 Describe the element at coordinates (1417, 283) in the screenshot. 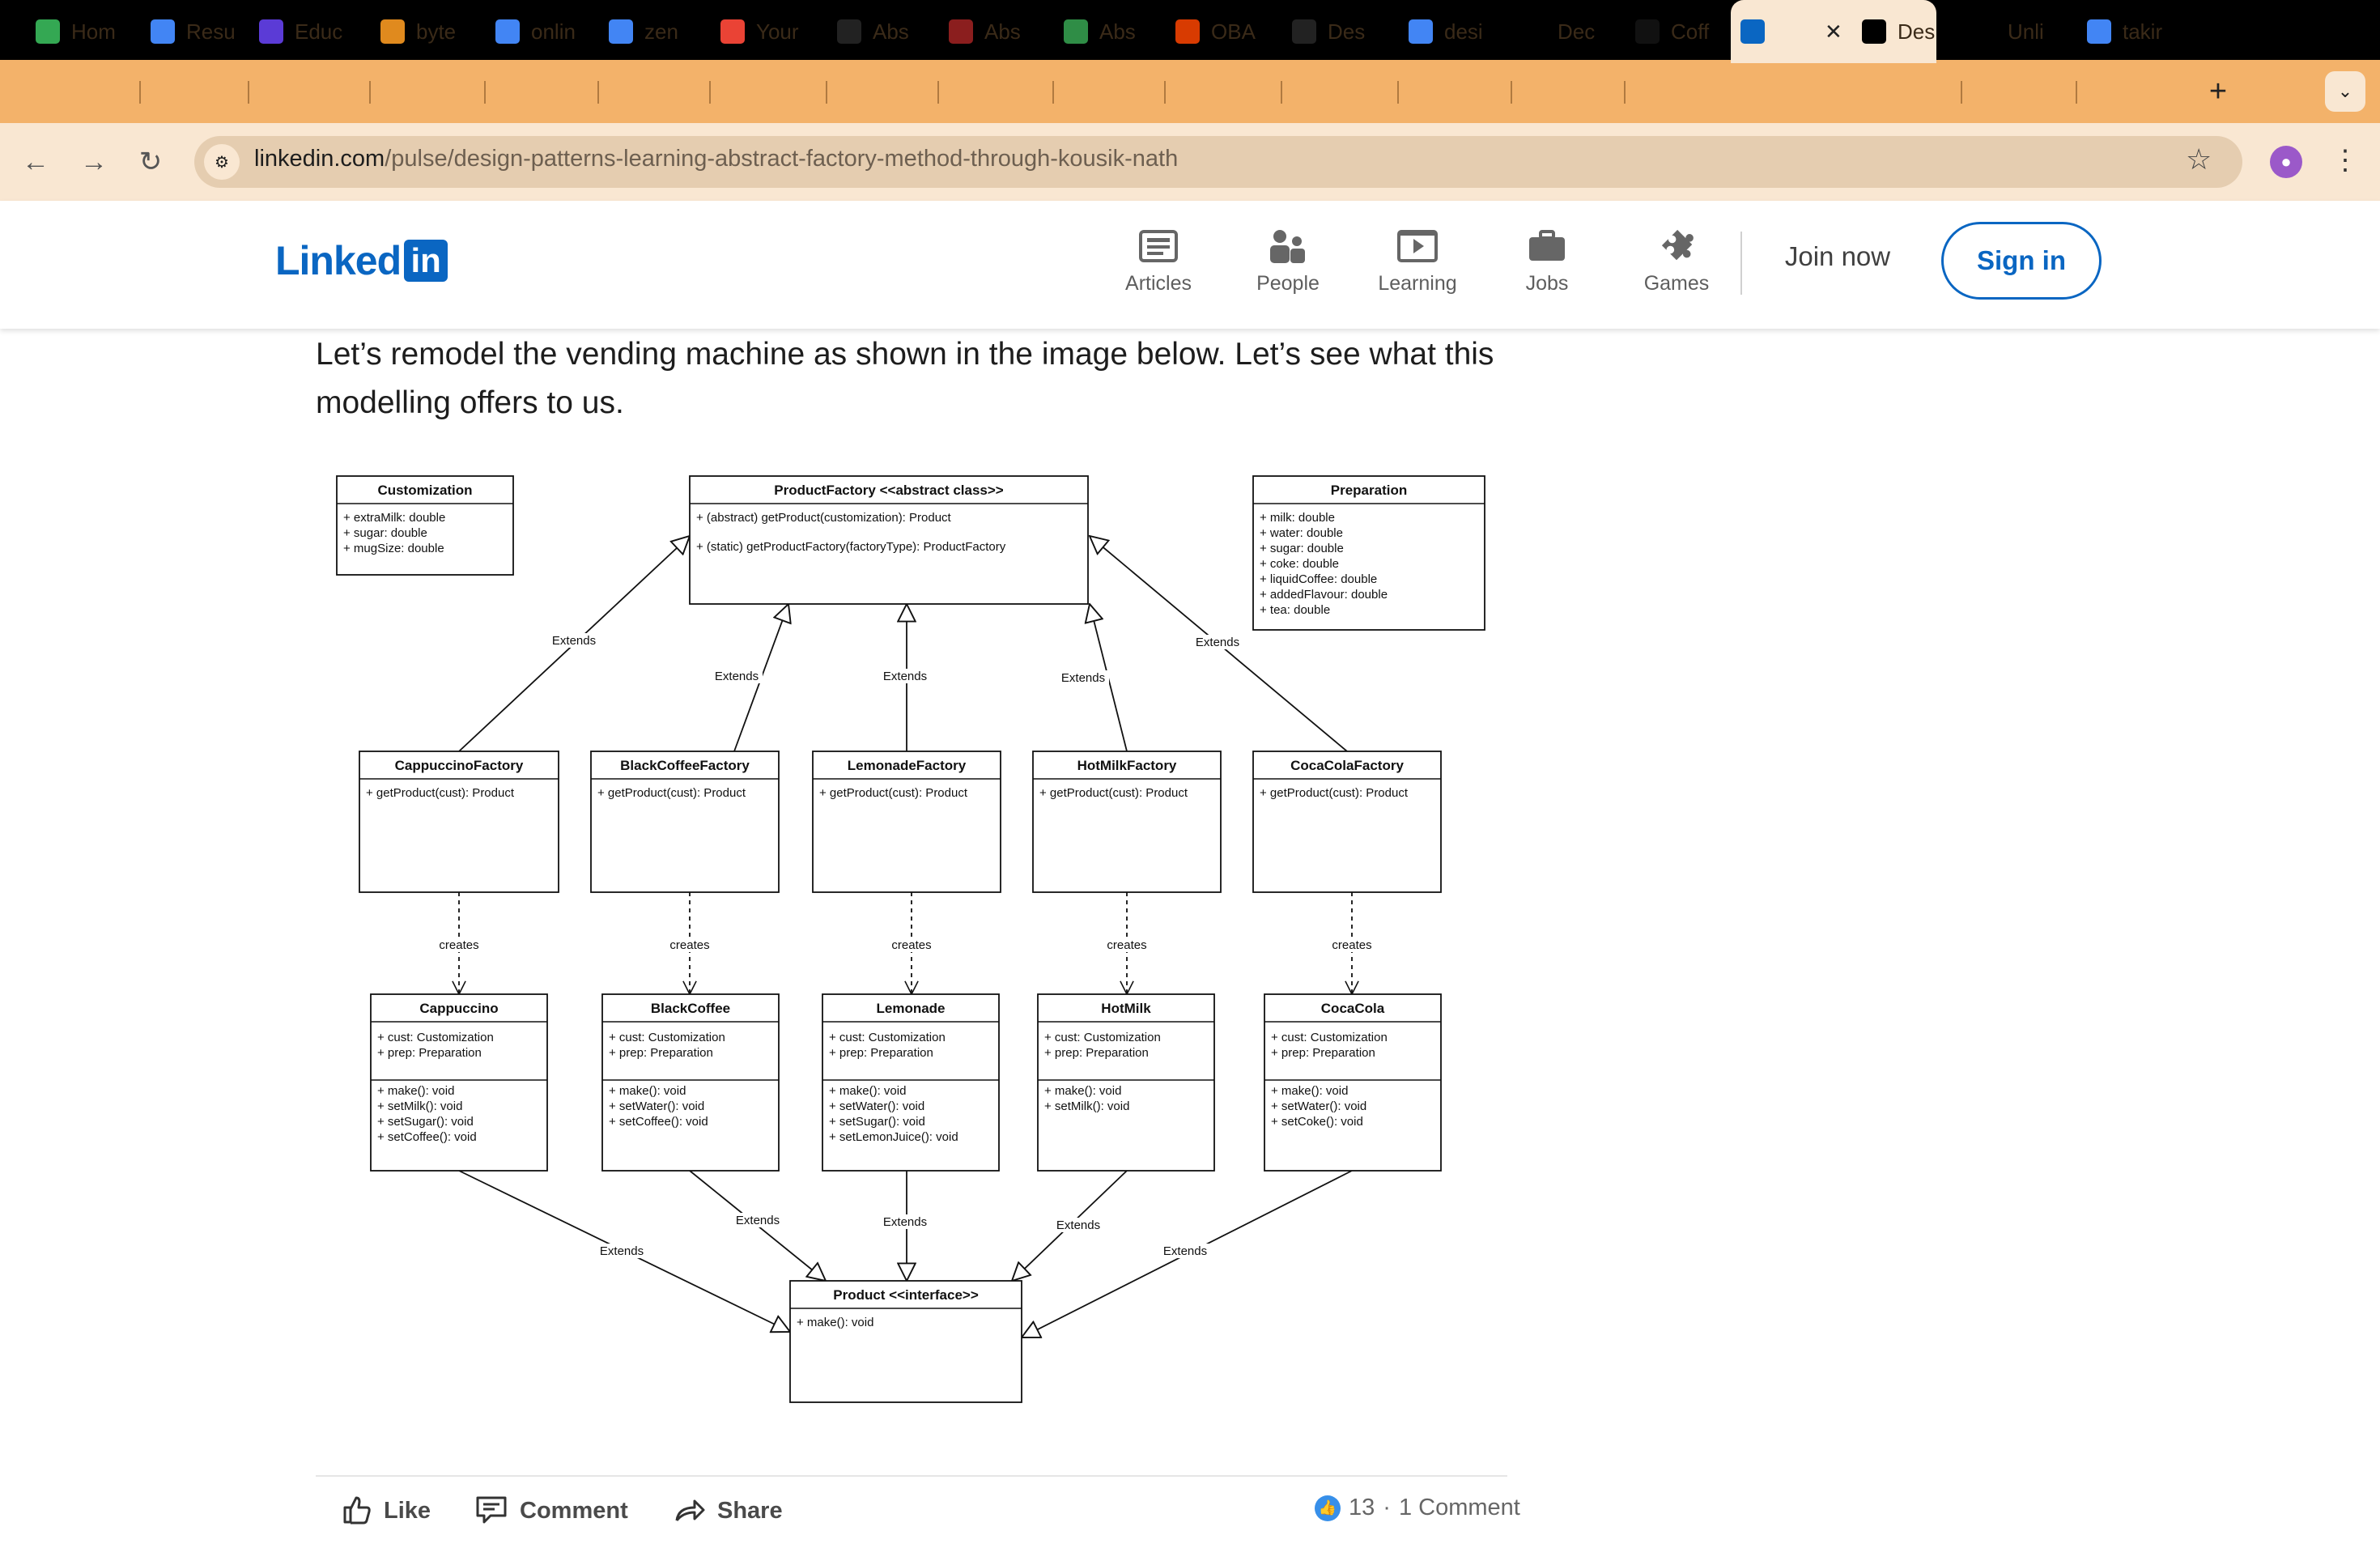

I see `nav-learning-label: Learning` at that location.